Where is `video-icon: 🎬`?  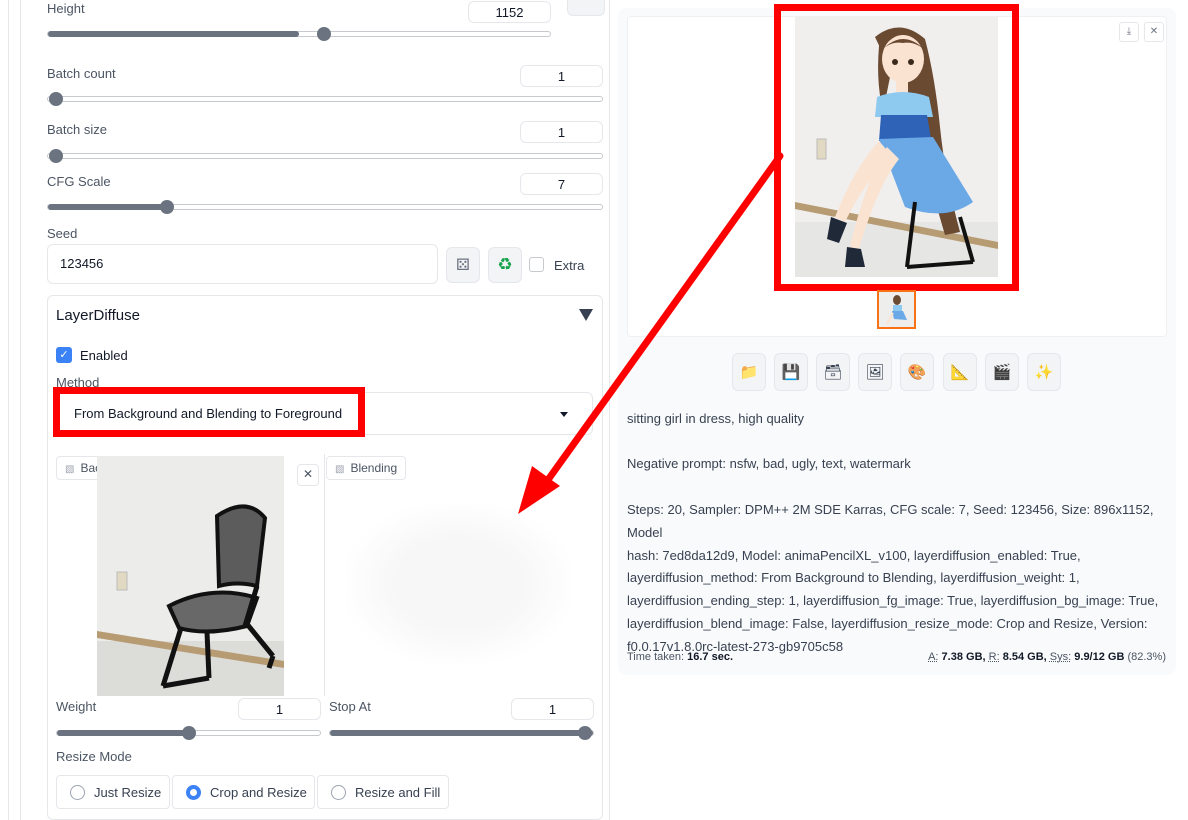 video-icon: 🎬 is located at coordinates (1002, 372).